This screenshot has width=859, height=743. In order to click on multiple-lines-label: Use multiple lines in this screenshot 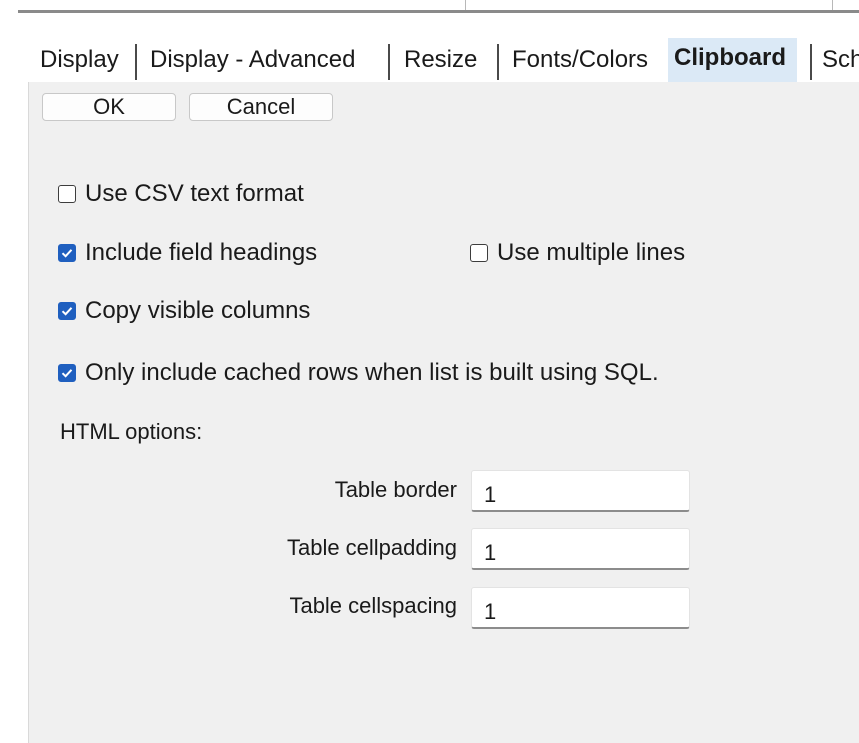, I will do `click(591, 252)`.